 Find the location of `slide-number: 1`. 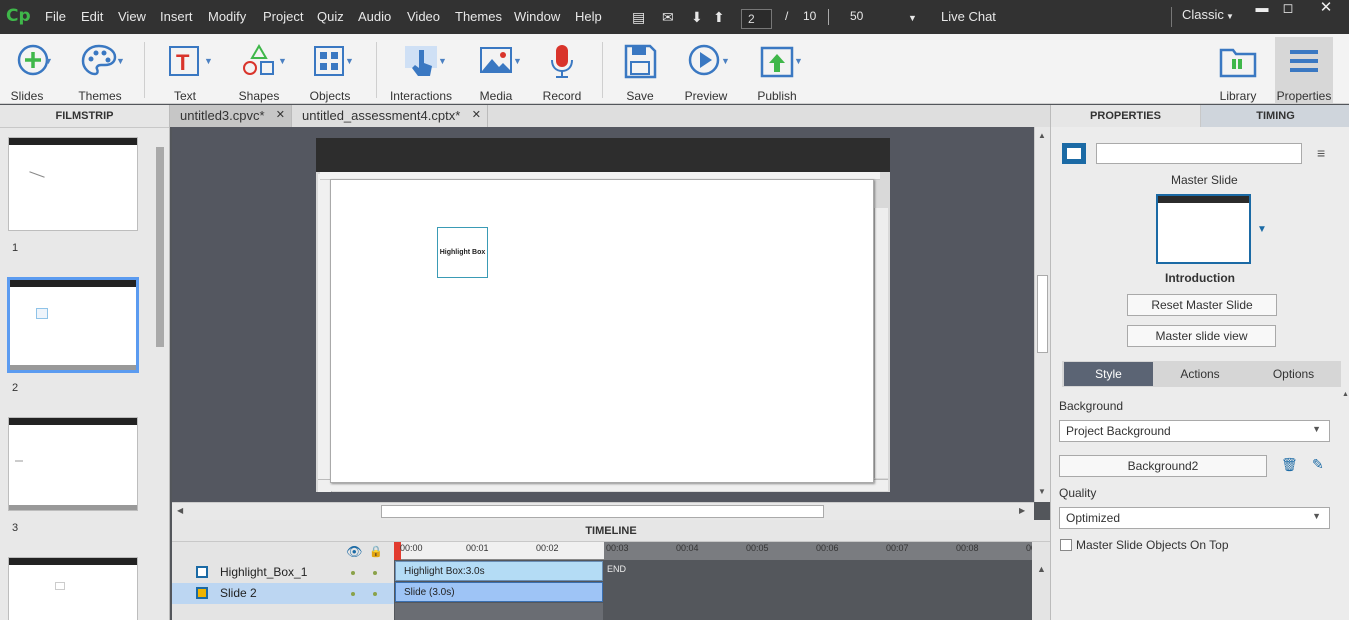

slide-number: 1 is located at coordinates (15, 248).